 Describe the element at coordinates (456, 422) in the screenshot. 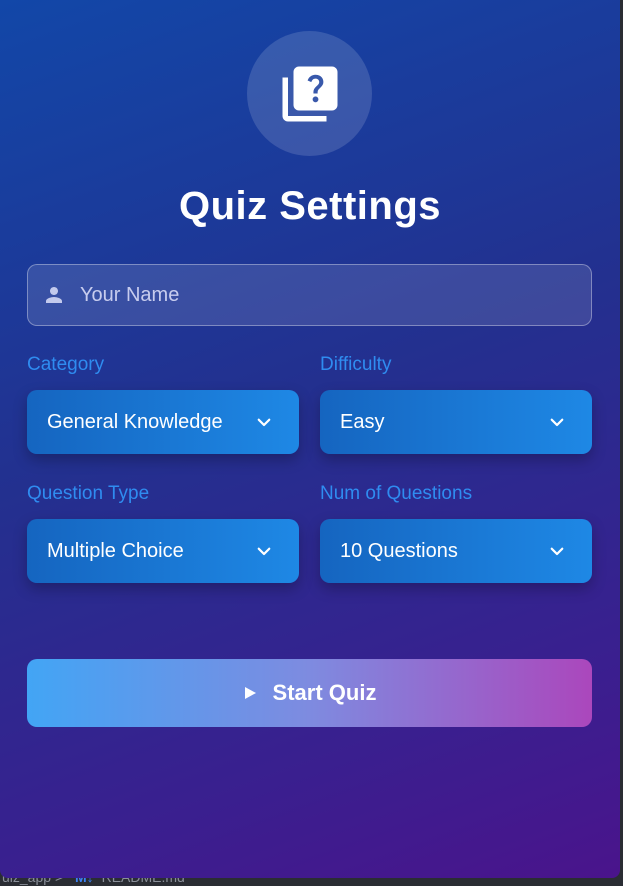

I see `difficulty-select: Easy` at that location.